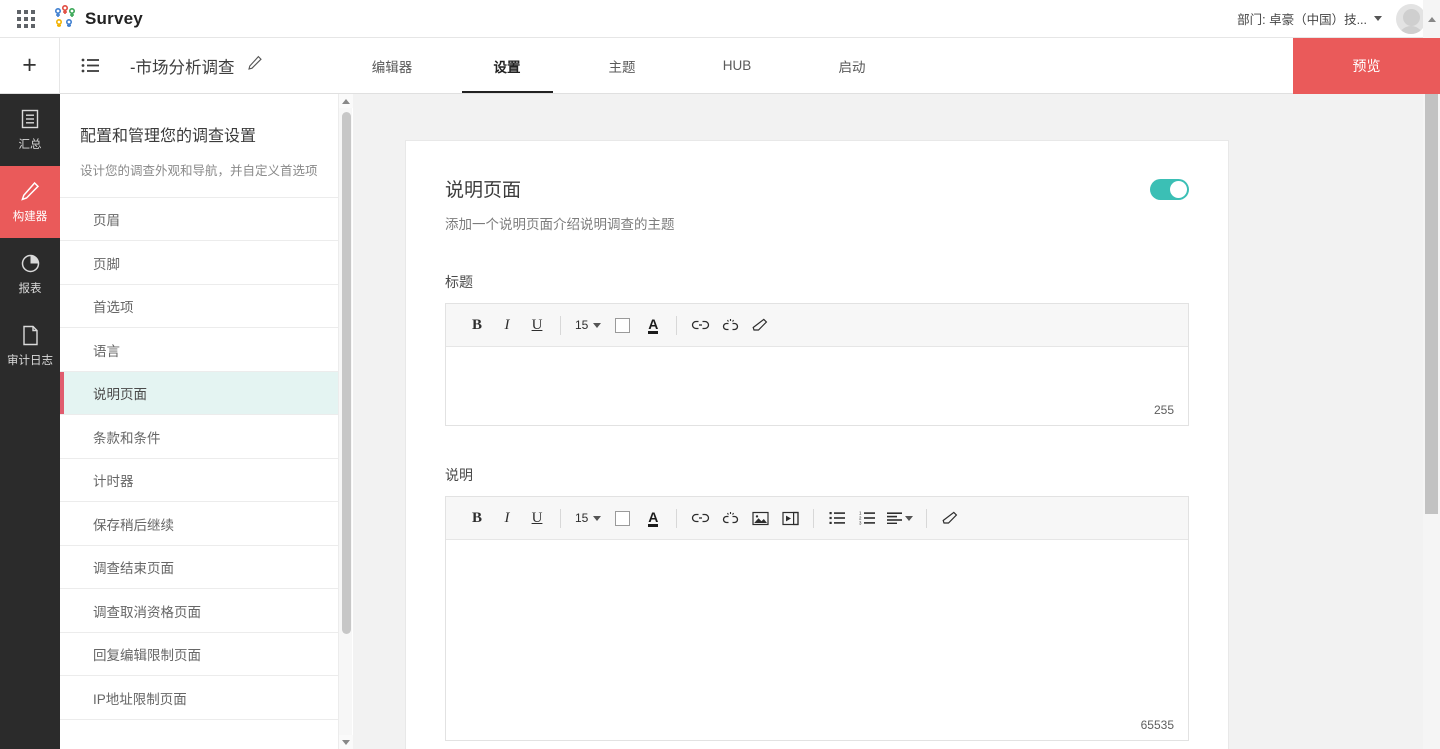  What do you see at coordinates (90, 65) in the screenshot?
I see `list-icon` at bounding box center [90, 65].